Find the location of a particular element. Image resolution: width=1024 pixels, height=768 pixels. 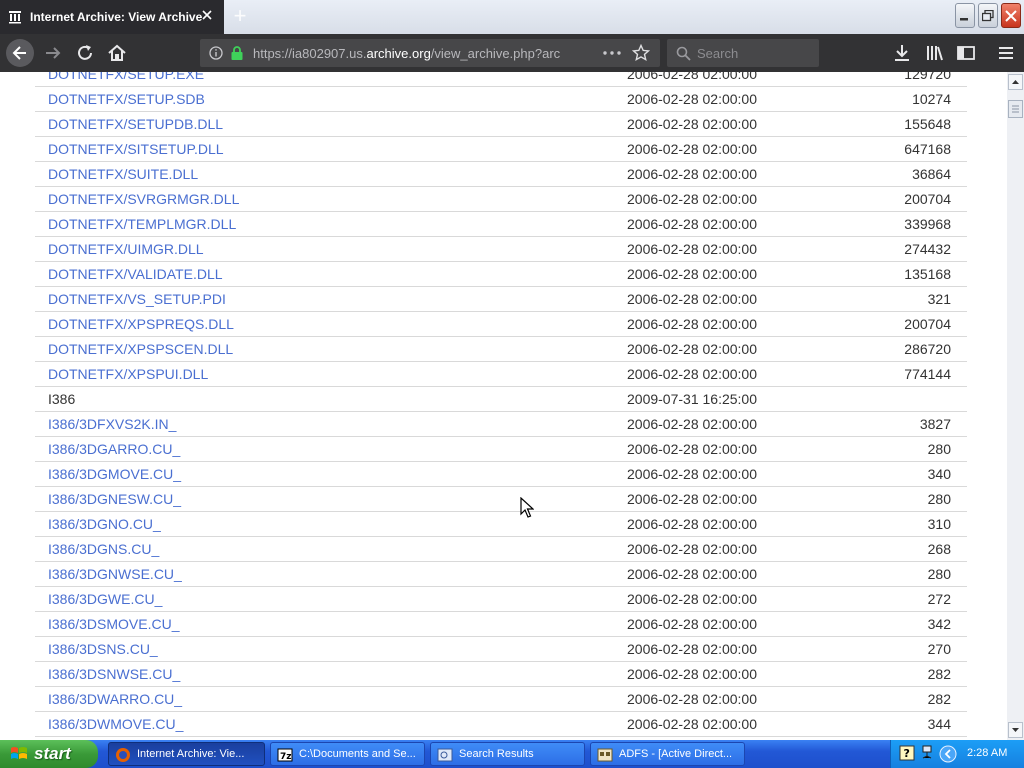

file-link: DOTNETFX/VALIDATE.DLL is located at coordinates (135, 274).